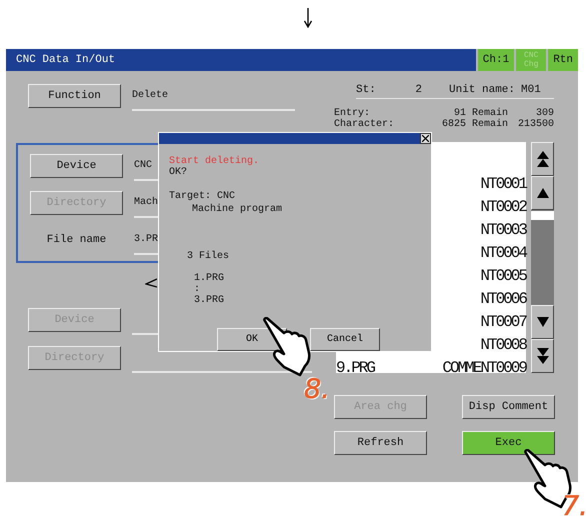  Describe the element at coordinates (535, 124) in the screenshot. I see `remain-value: 213500` at that location.